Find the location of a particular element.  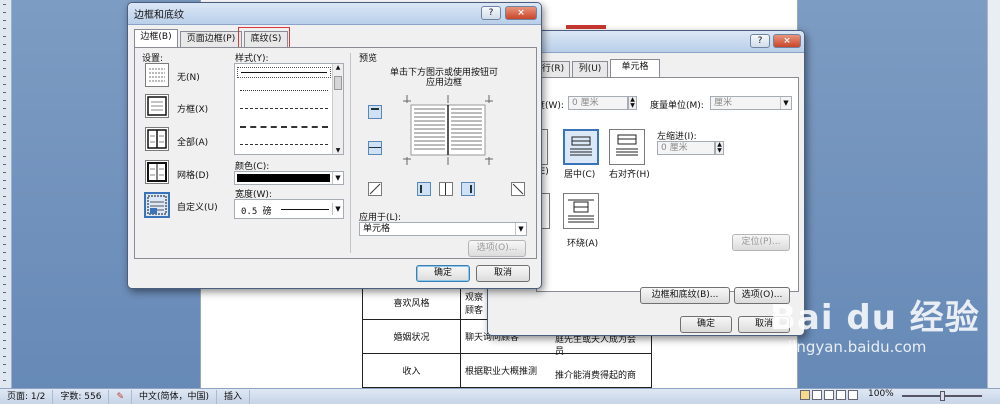

width-select: 0.5 磅 ▼ is located at coordinates (289, 209).